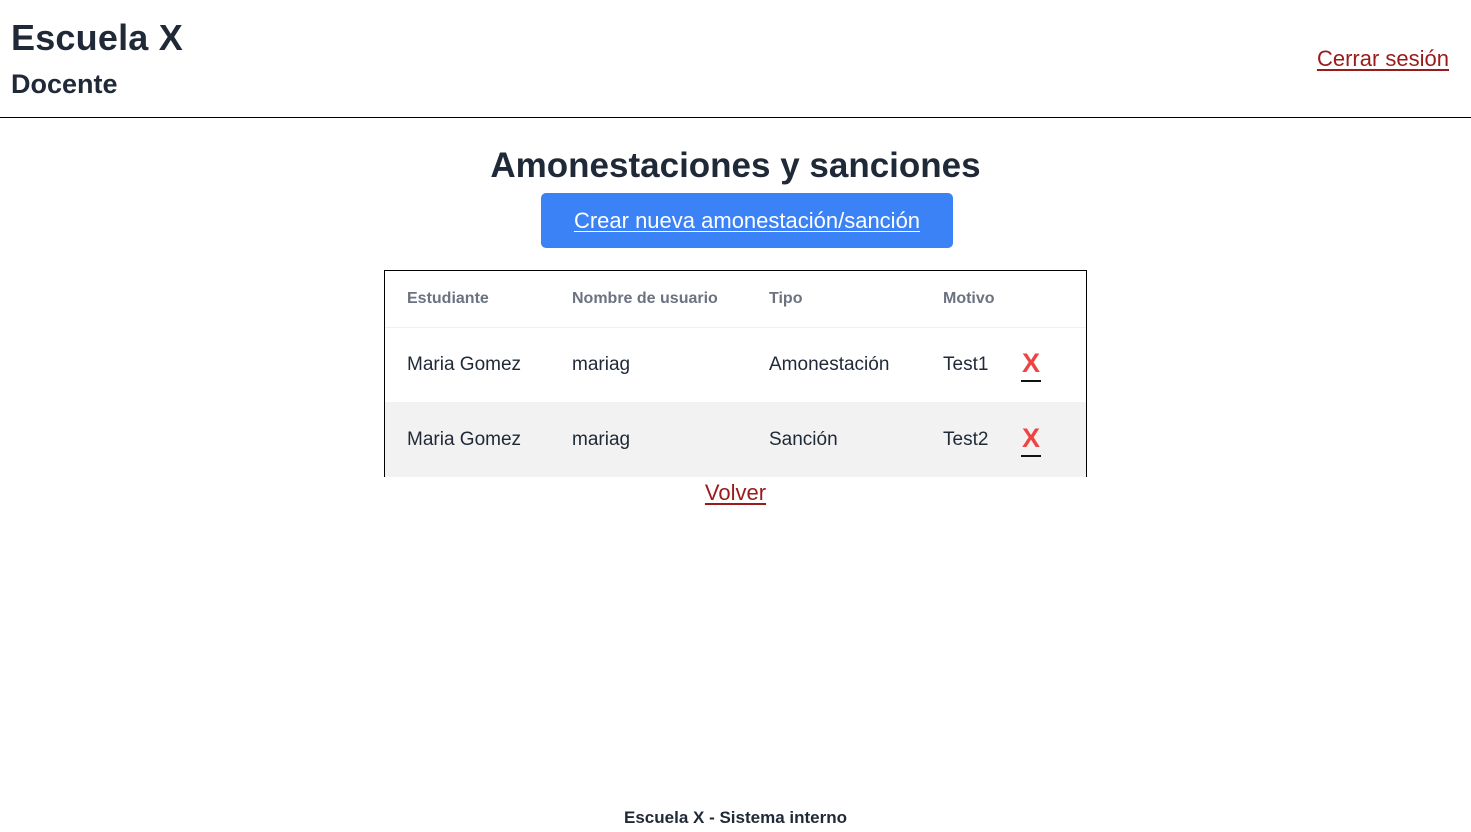  Describe the element at coordinates (803, 439) in the screenshot. I see `cell-type: Sanción` at that location.